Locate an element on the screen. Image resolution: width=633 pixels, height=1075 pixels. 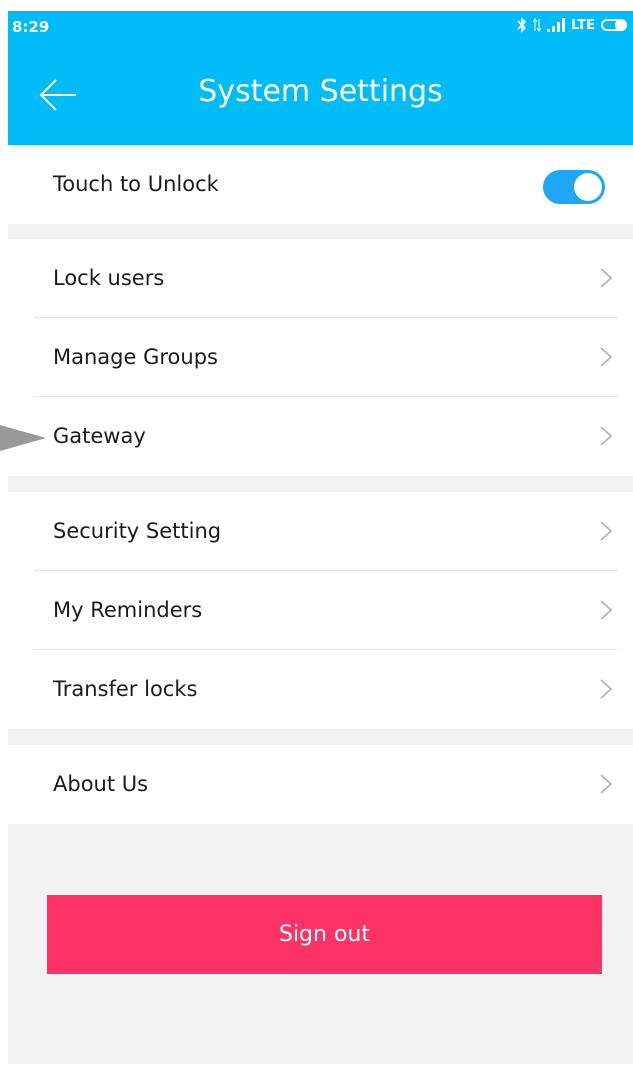
touch-to-unlock-toggle is located at coordinates (574, 187).